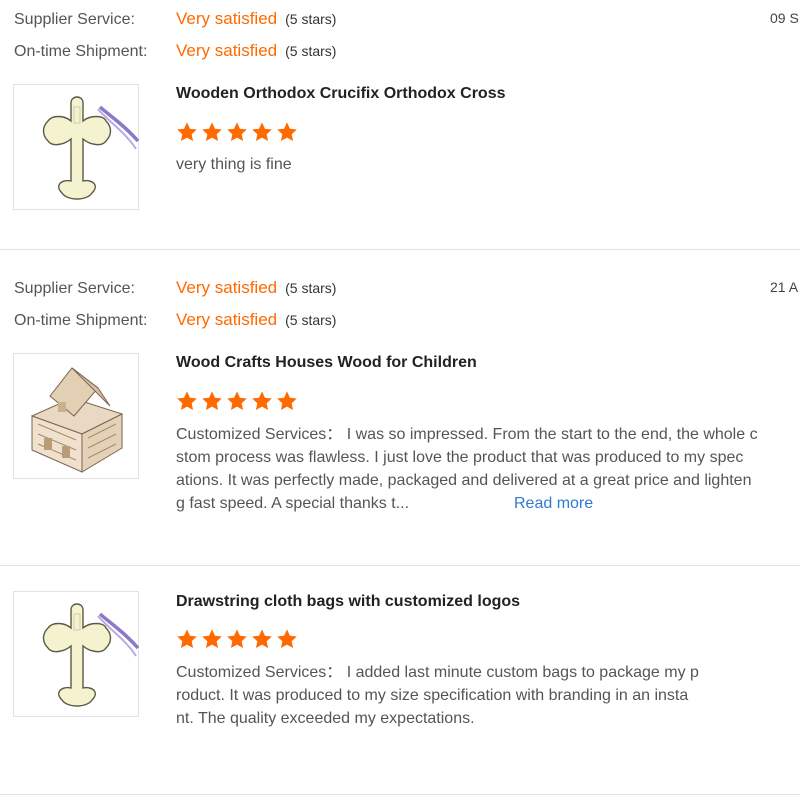  What do you see at coordinates (784, 287) in the screenshot?
I see `review-date: 21 A` at bounding box center [784, 287].